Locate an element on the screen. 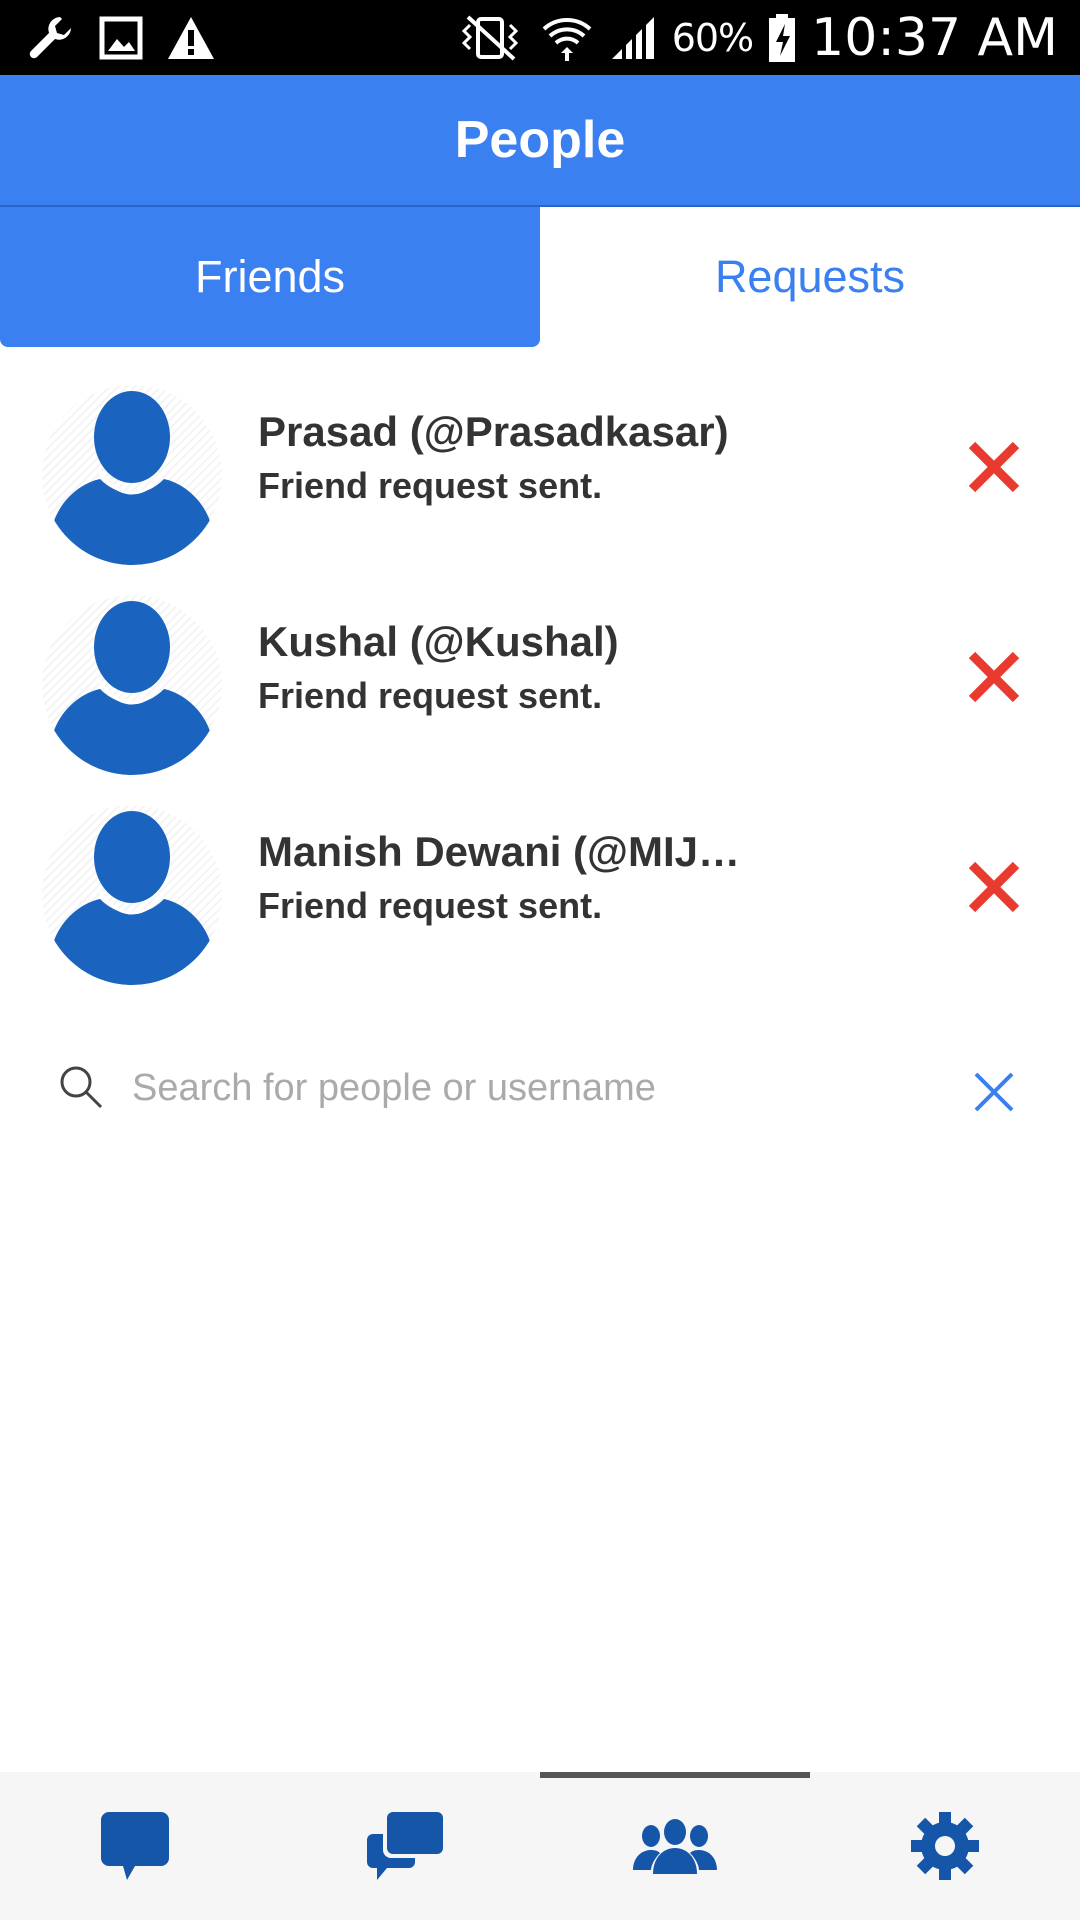  nav-conversations is located at coordinates (405, 1846).